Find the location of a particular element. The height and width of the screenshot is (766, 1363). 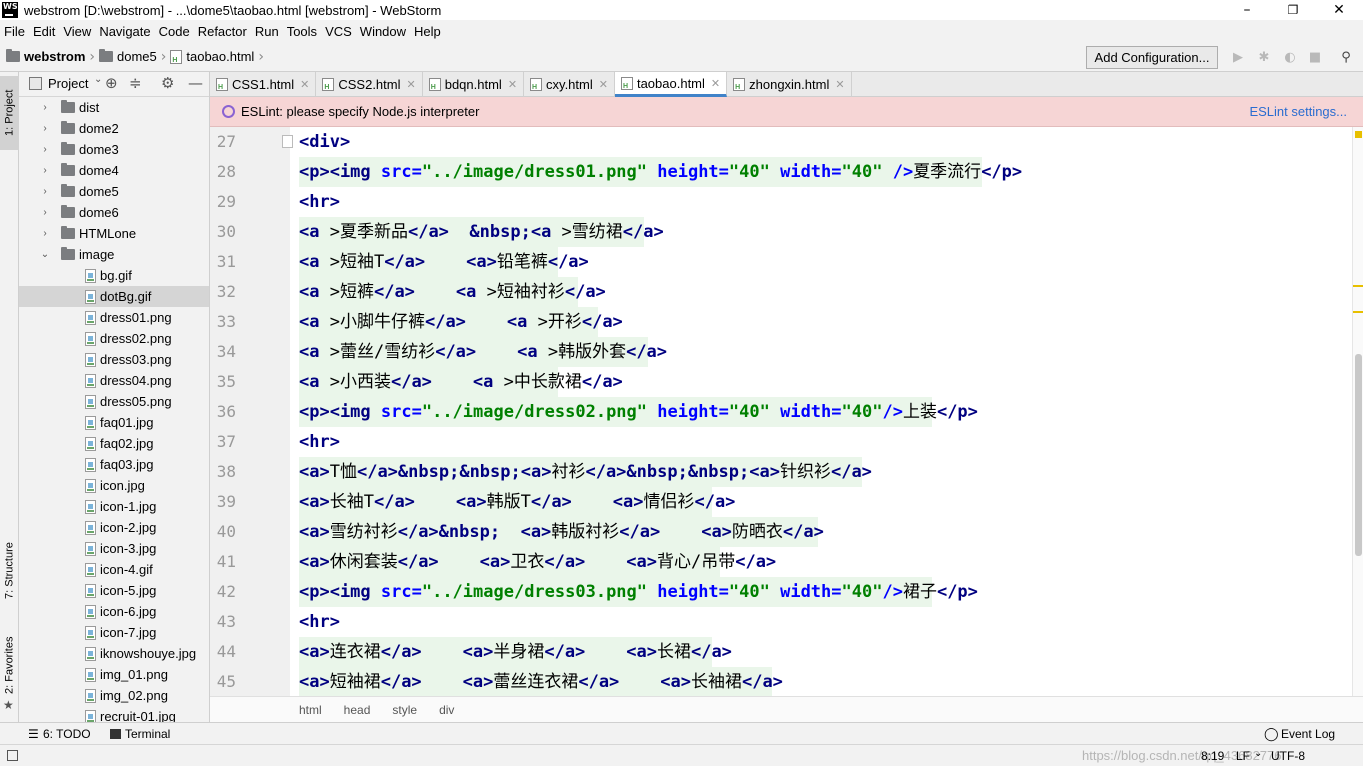

tree-file: faq01.jpg is located at coordinates (114, 422).